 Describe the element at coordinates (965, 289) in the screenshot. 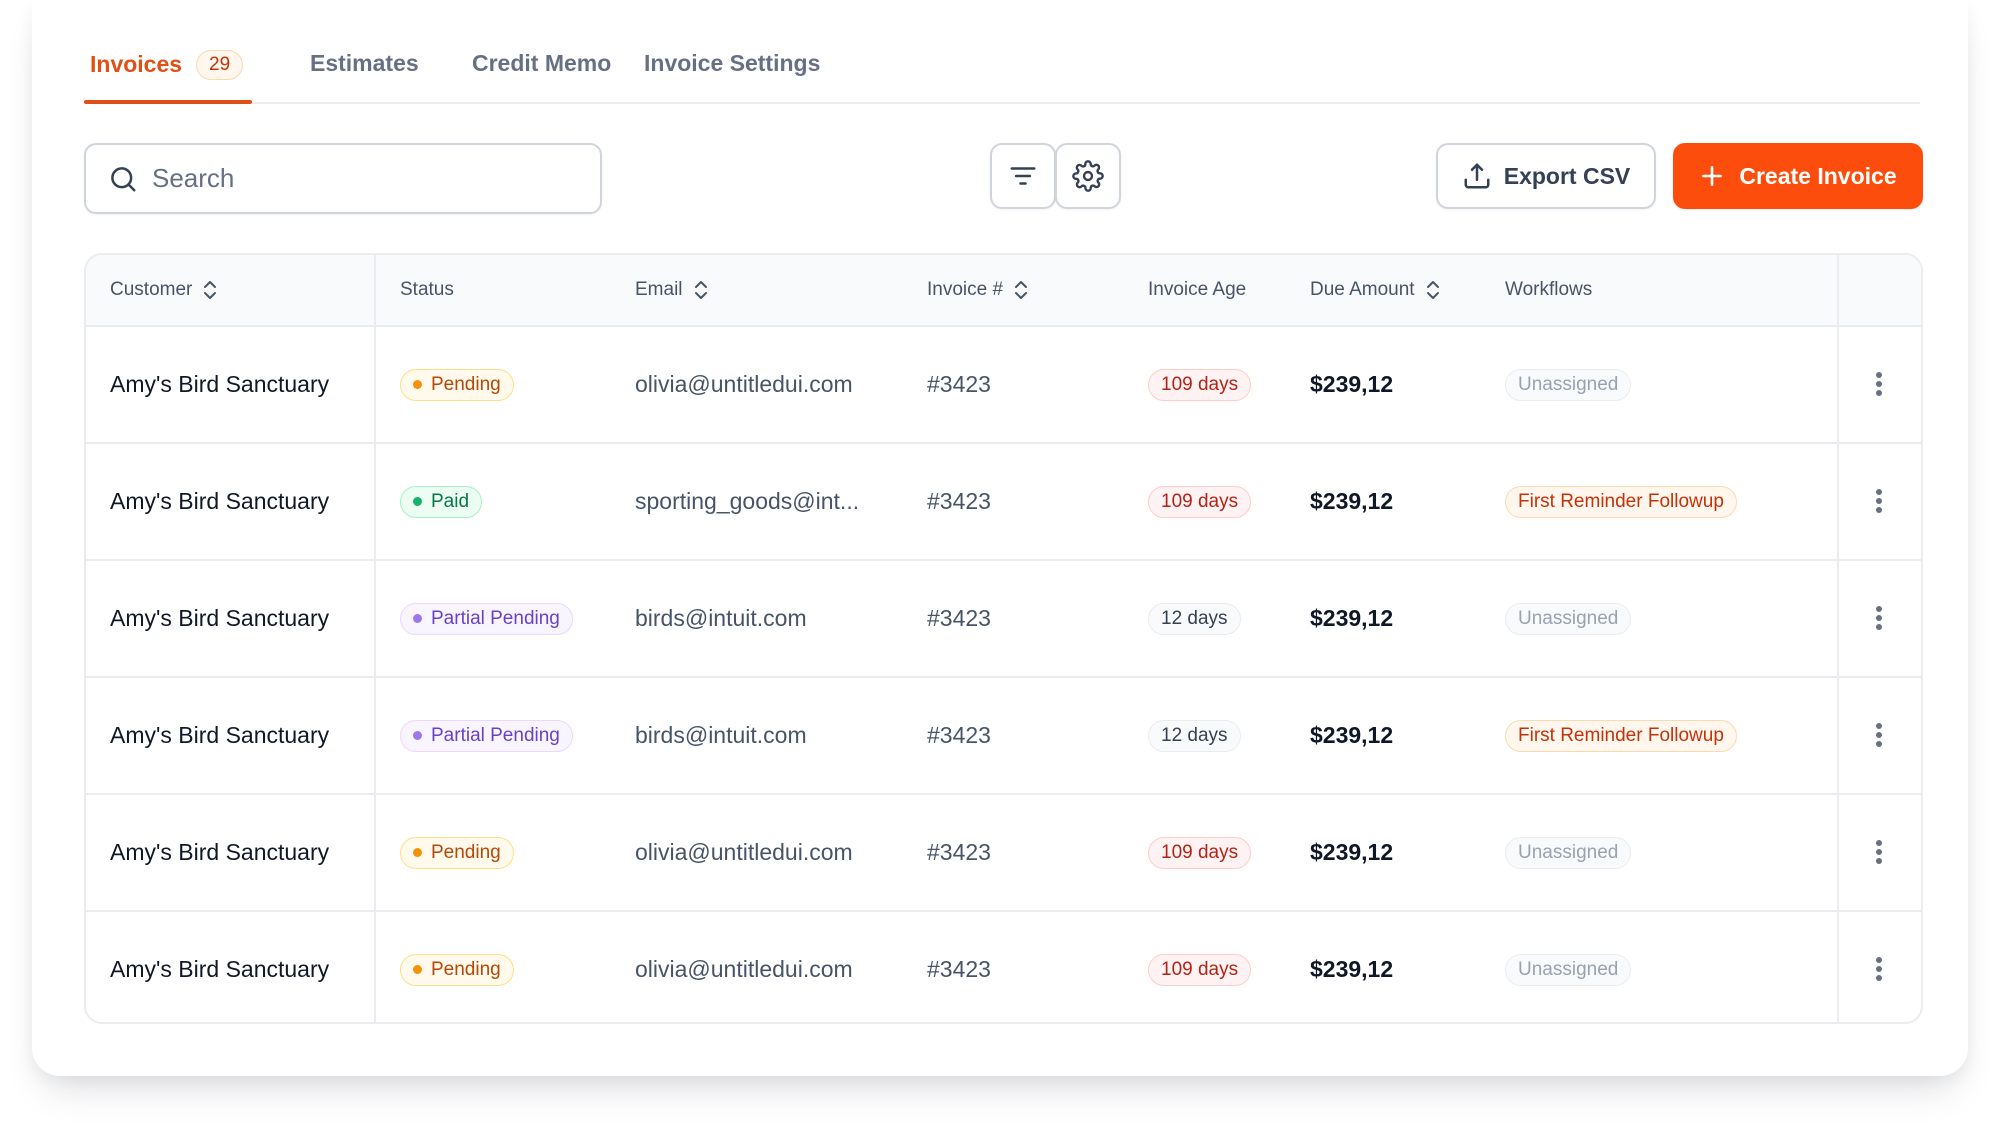

I see `column-label: Invoice #` at that location.